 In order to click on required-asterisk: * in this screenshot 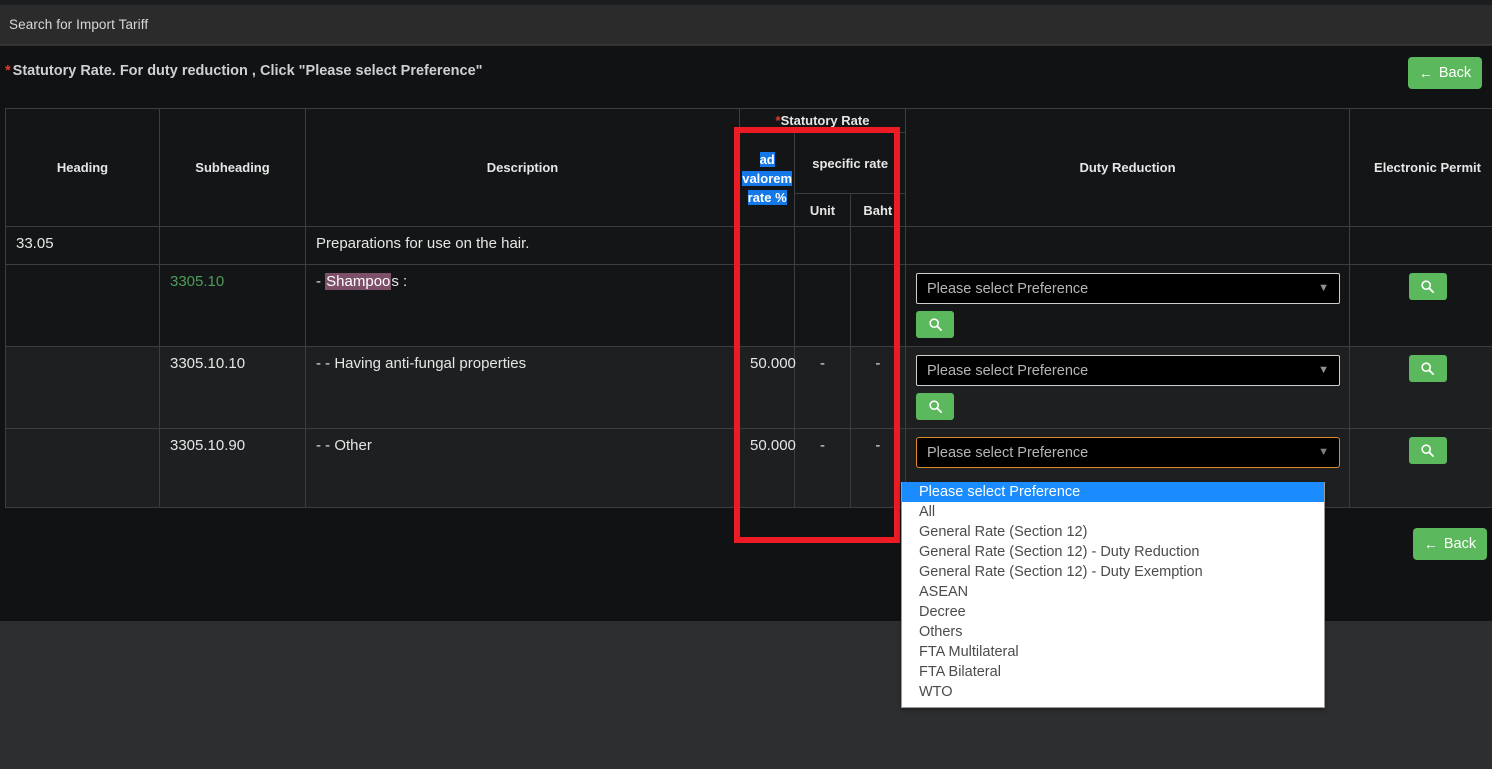, I will do `click(8, 71)`.